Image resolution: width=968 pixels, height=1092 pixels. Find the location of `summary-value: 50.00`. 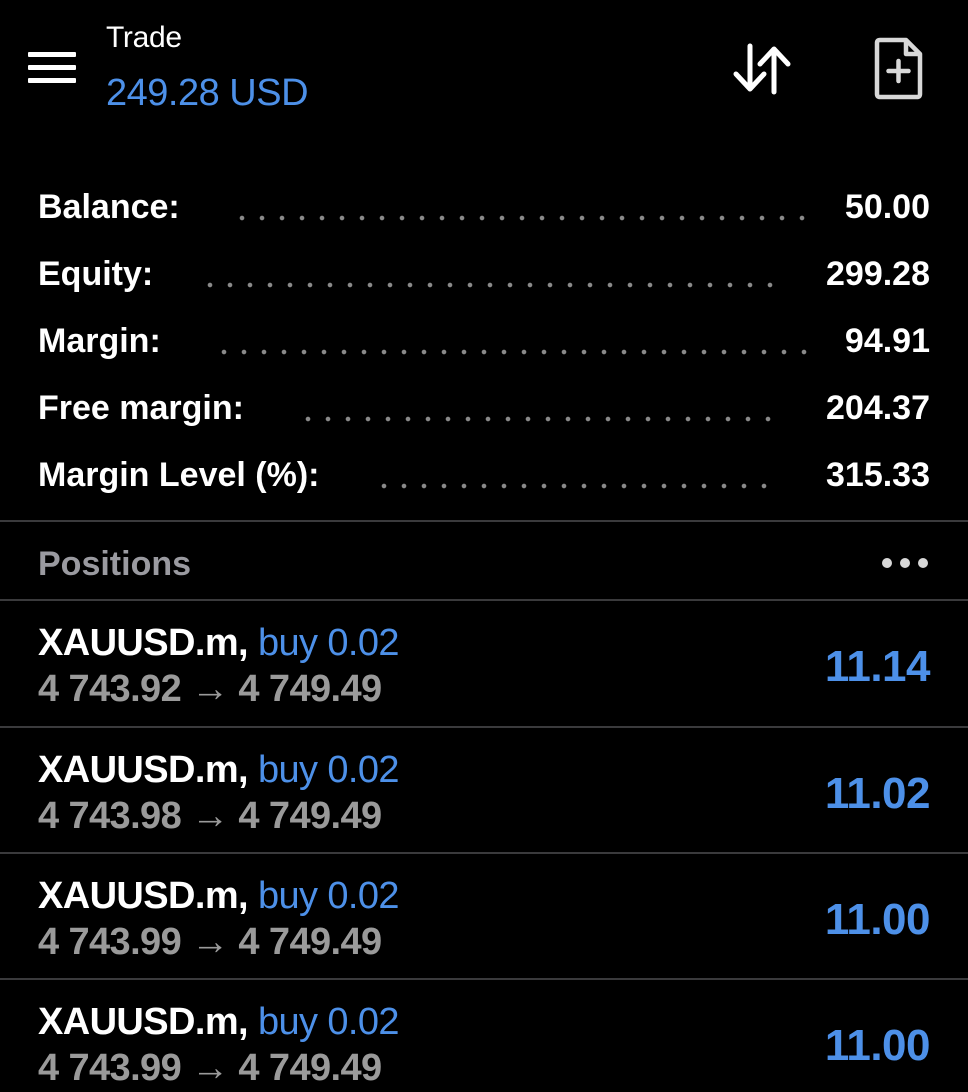

summary-value: 50.00 is located at coordinates (887, 207).